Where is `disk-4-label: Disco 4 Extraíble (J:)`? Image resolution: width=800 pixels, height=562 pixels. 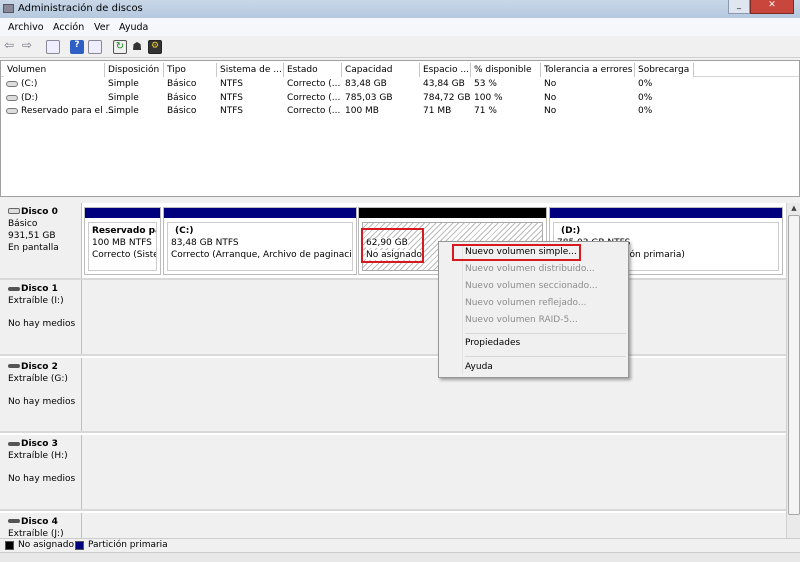 disk-4-label: Disco 4 Extraíble (J:) is located at coordinates (42, 525).